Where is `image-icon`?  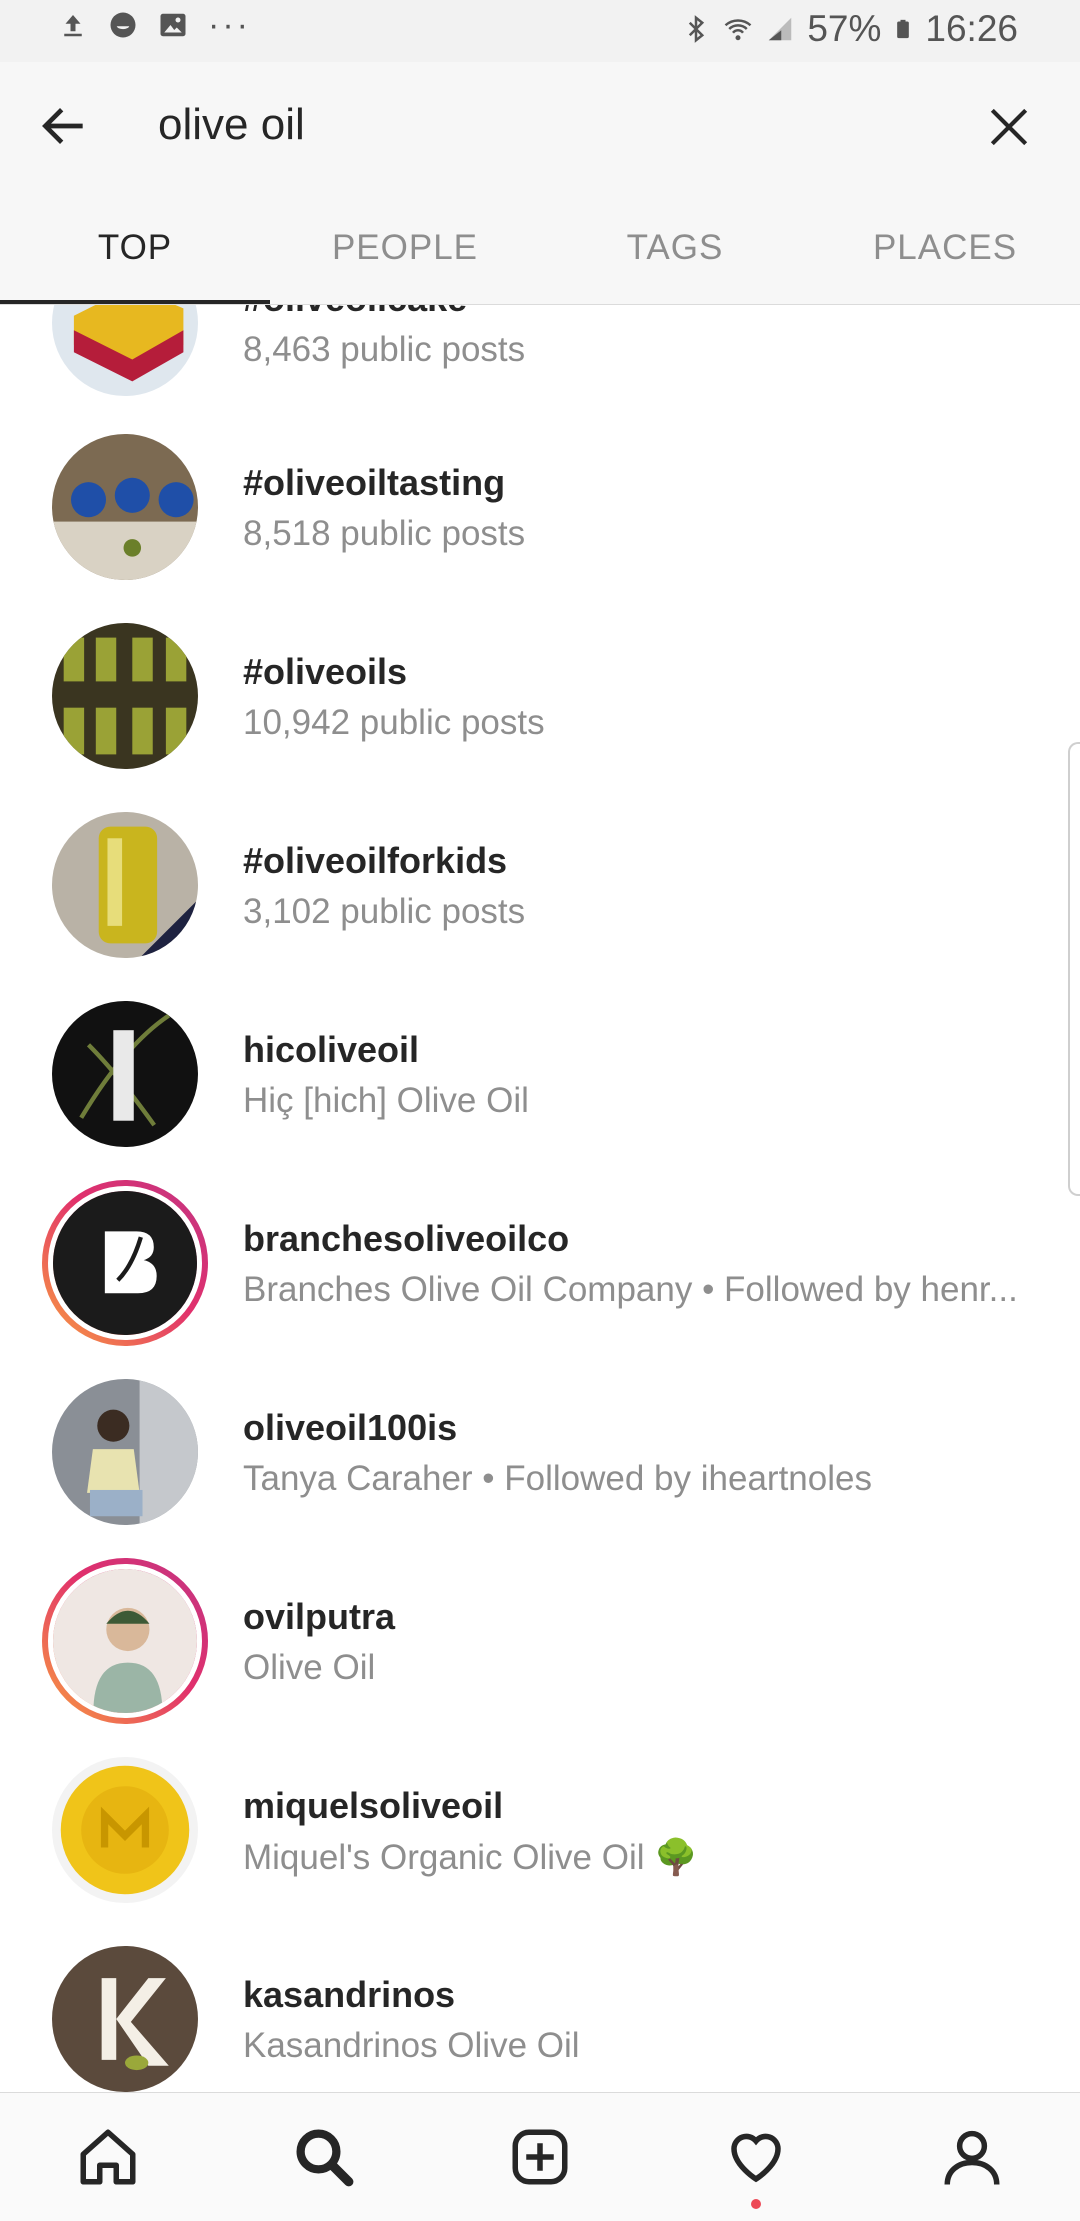
image-icon is located at coordinates (173, 25).